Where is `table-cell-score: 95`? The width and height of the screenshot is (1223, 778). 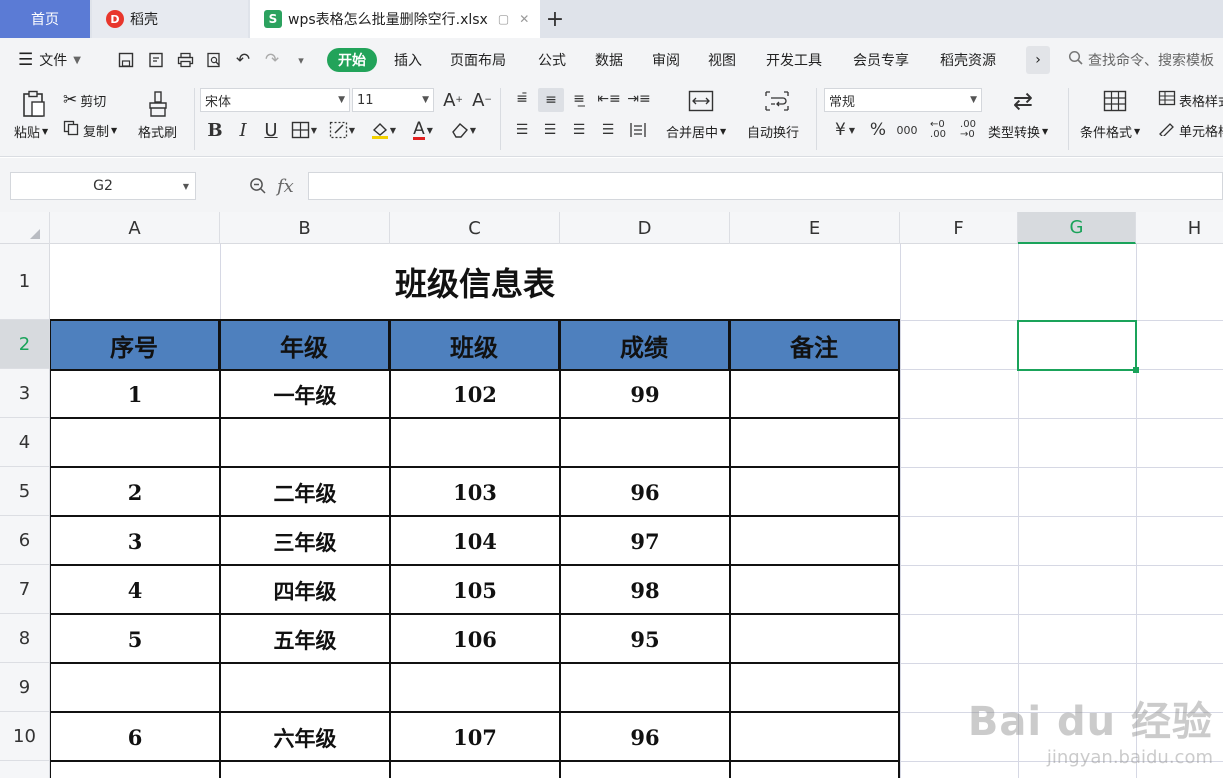
table-cell-score: 95 is located at coordinates (645, 639).